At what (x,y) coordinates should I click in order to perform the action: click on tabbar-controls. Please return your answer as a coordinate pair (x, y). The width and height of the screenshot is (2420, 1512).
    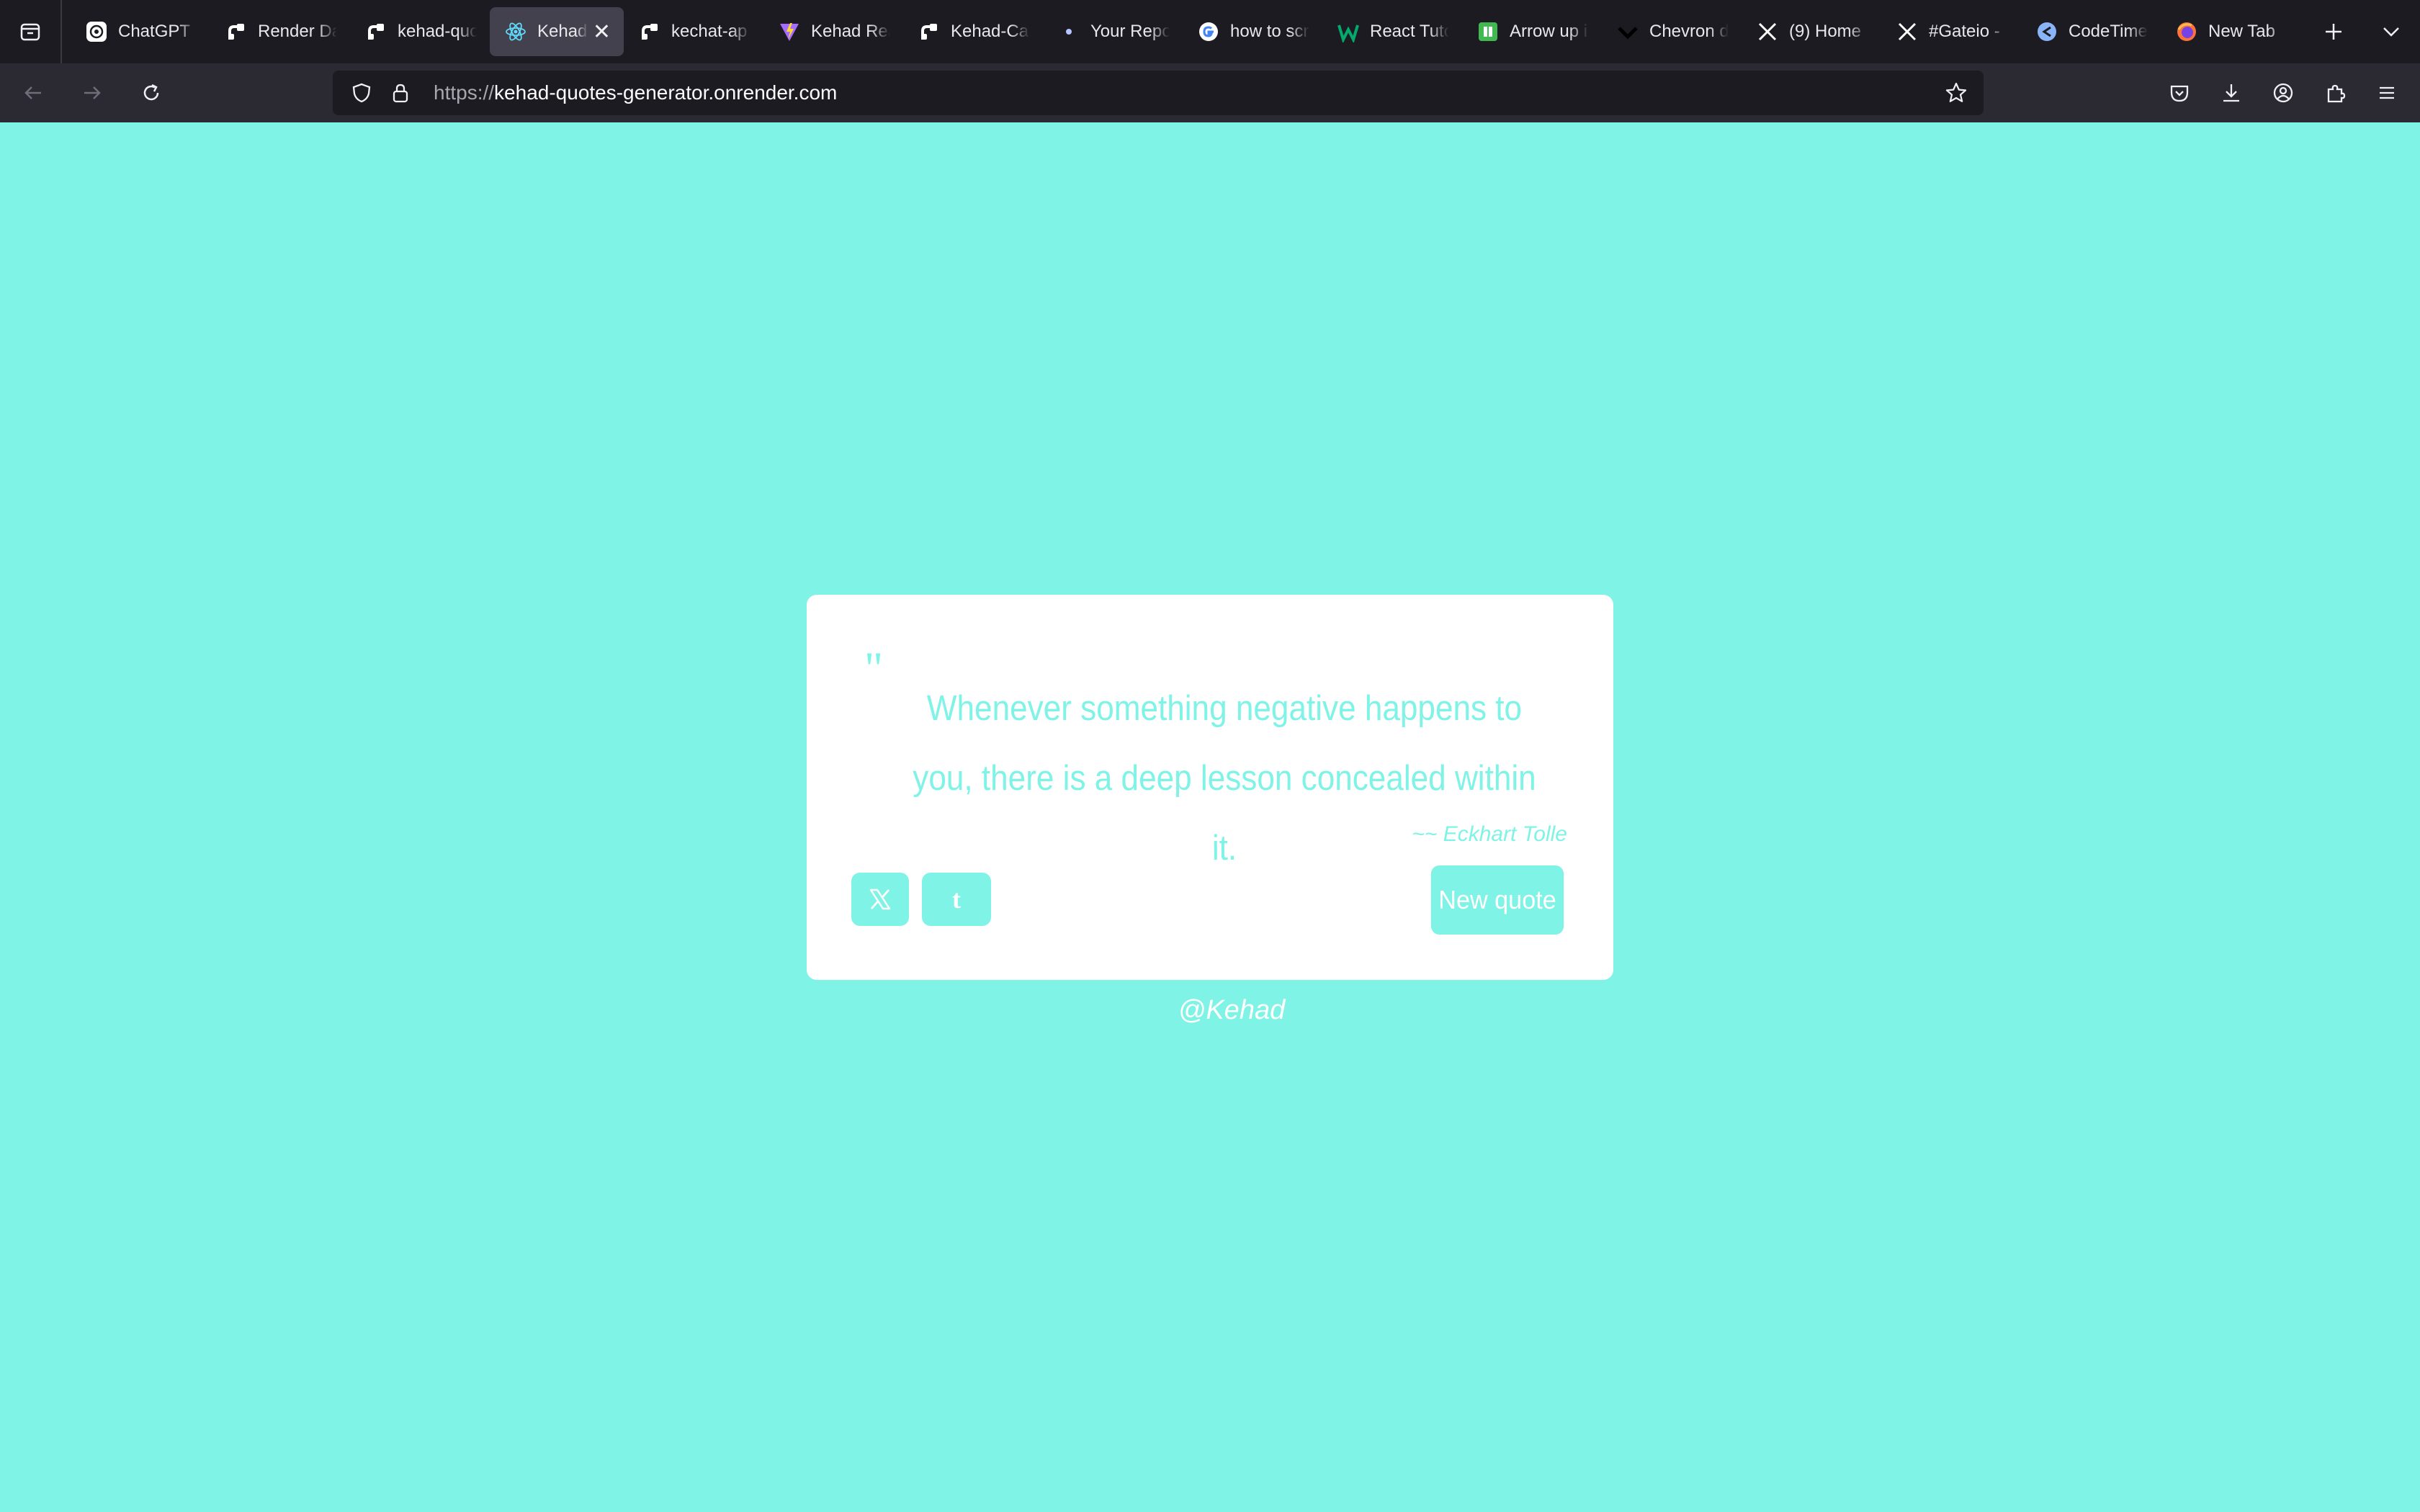
    Looking at the image, I should click on (2362, 31).